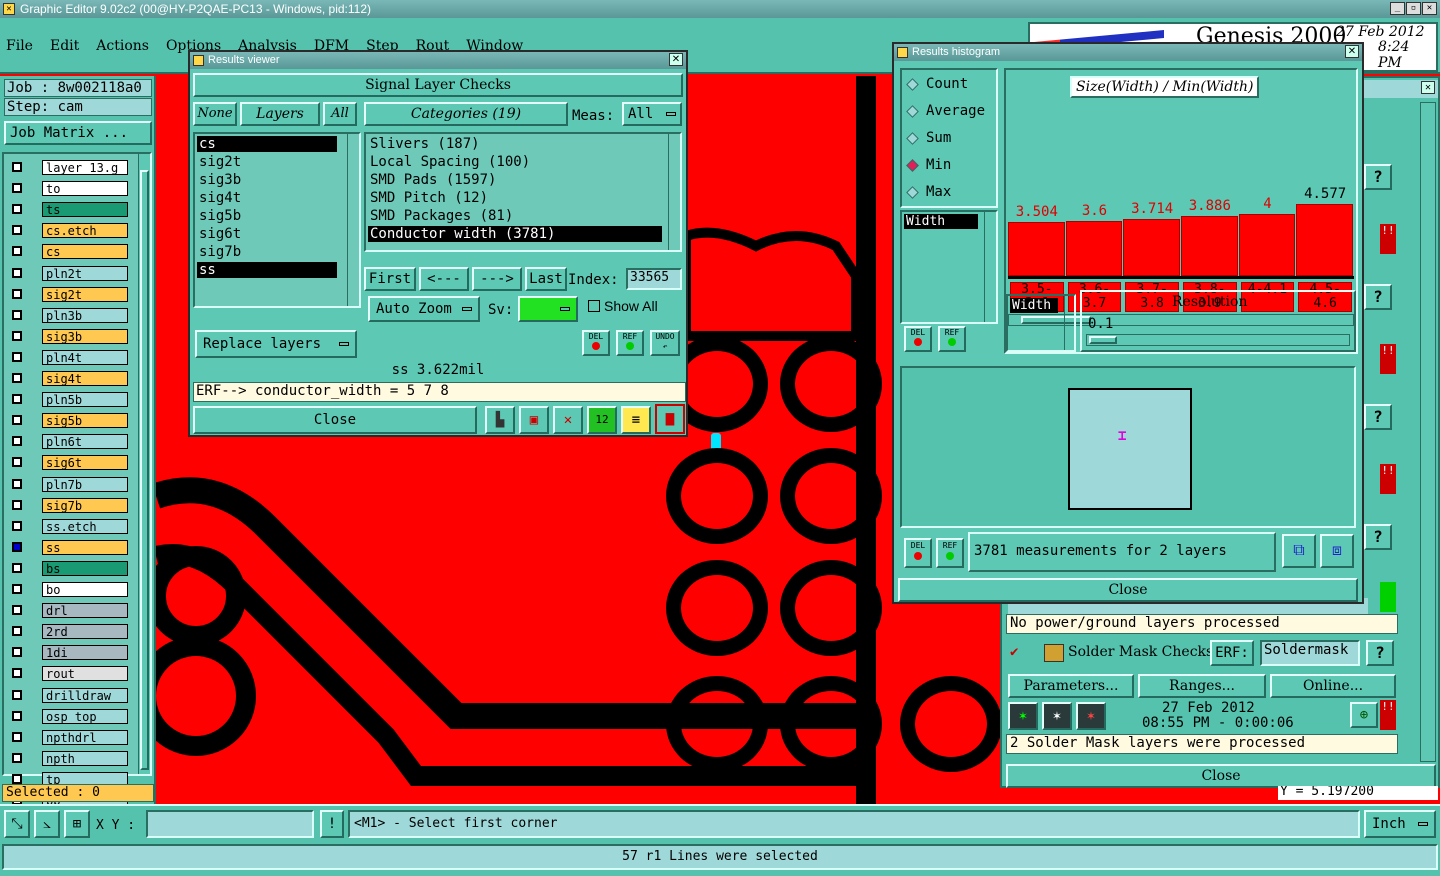 The height and width of the screenshot is (876, 1440). Describe the element at coordinates (1378, 177) in the screenshot. I see `help-button-1: ?` at that location.